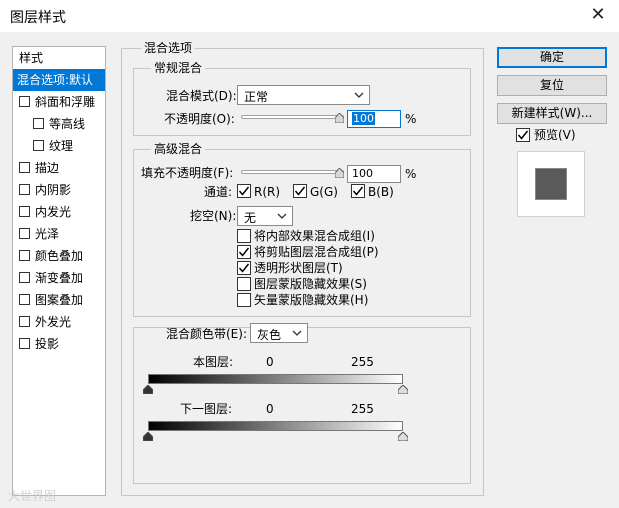 This screenshot has width=619, height=508. What do you see at coordinates (363, 118) in the screenshot?
I see `opacity-value: 100` at bounding box center [363, 118].